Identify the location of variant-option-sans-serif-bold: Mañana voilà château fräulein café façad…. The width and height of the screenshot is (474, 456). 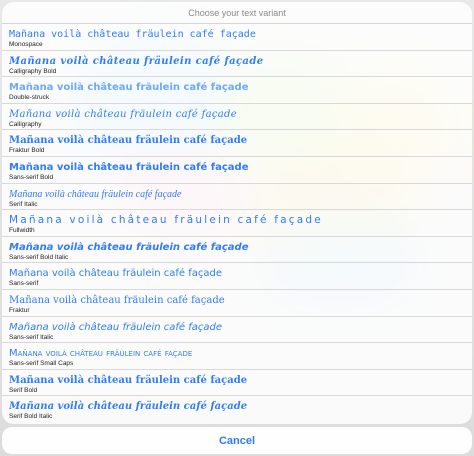
(237, 170).